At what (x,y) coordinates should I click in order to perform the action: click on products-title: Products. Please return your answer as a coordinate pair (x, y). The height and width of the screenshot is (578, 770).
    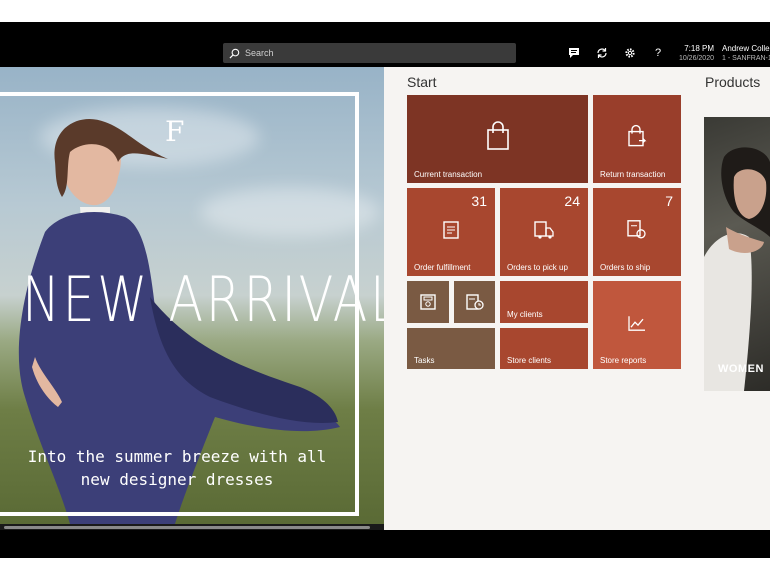
    Looking at the image, I should click on (733, 82).